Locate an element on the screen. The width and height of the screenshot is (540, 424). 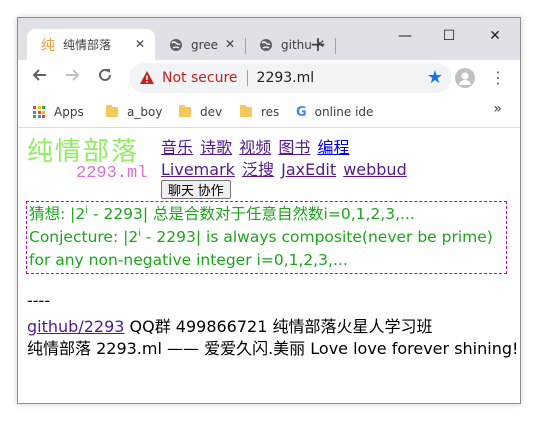
nav-link-music: 音乐 is located at coordinates (177, 147).